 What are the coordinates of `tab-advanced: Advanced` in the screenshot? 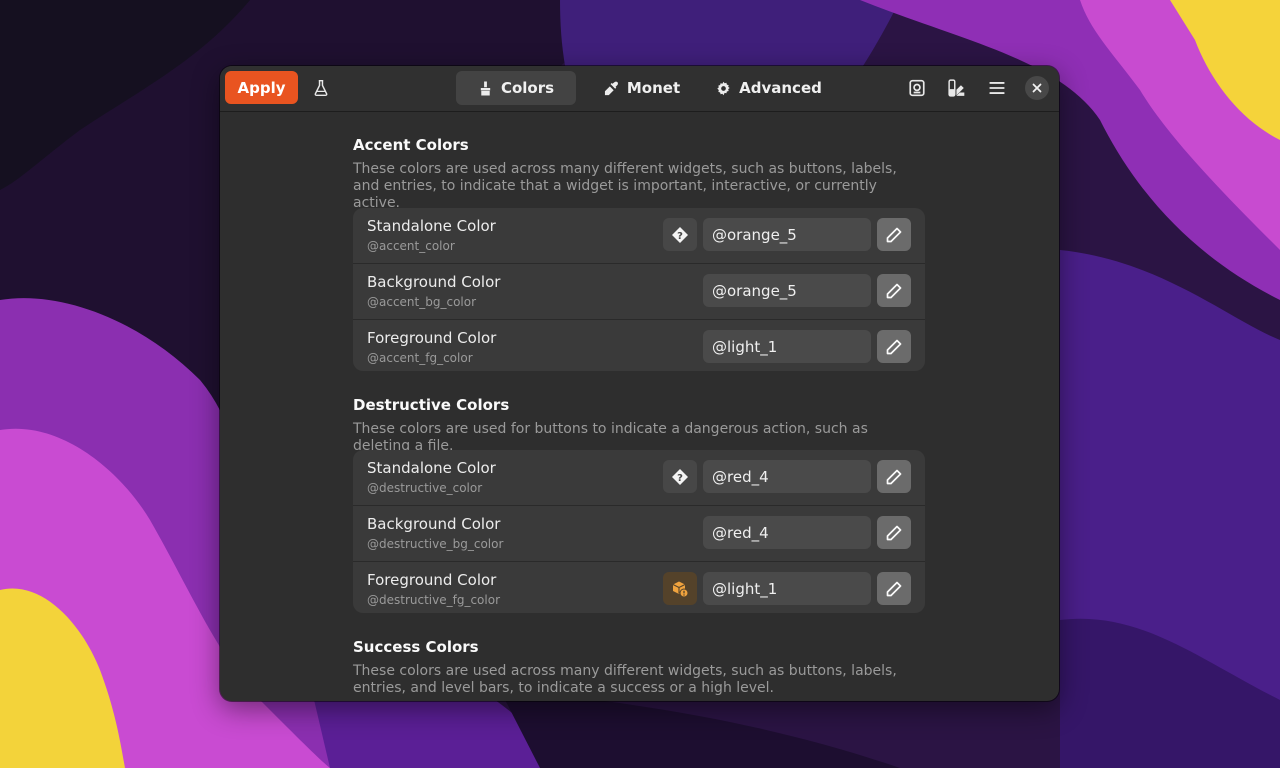 It's located at (769, 88).